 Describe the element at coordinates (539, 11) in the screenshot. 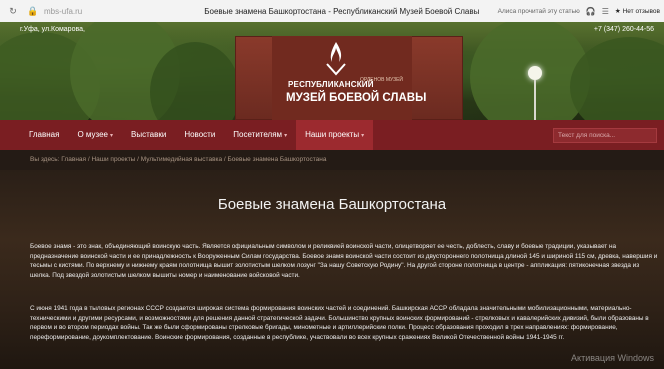

I see `reader-button: Алиса прочитай эту статью` at that location.